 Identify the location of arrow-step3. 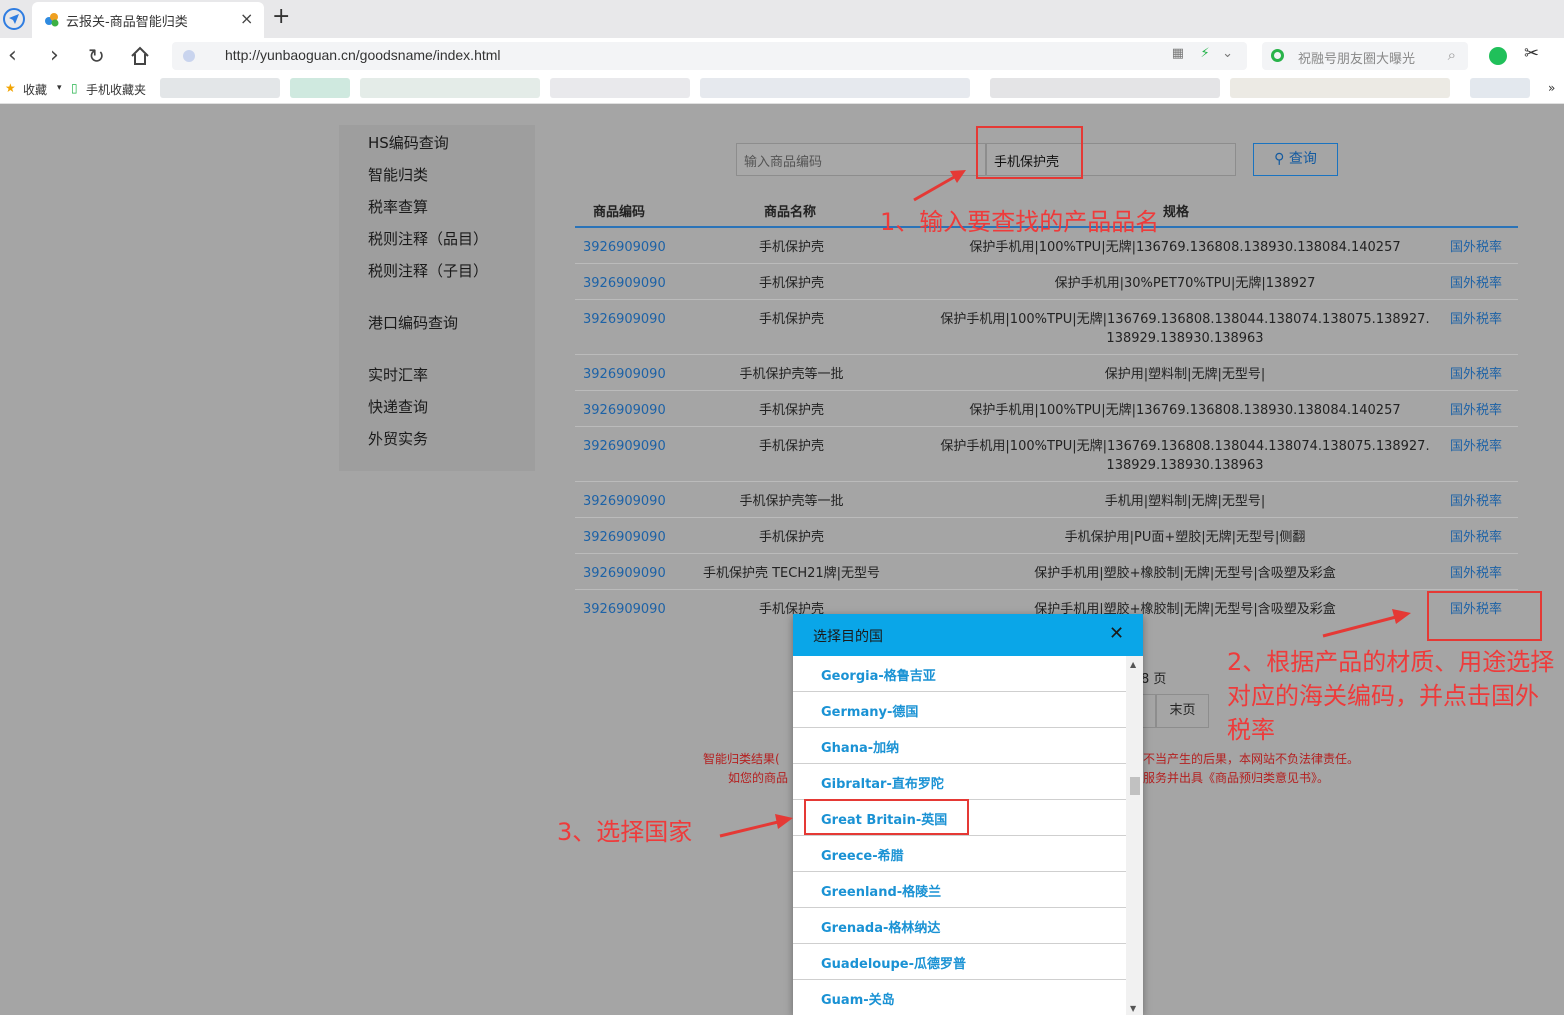
(756, 826).